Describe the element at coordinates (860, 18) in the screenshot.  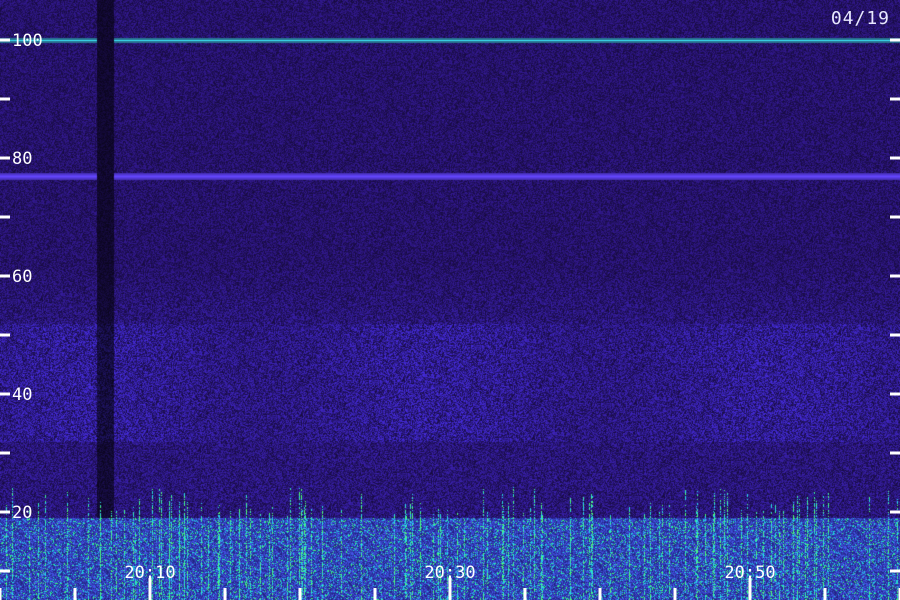
I see `date-label: 04/19` at that location.